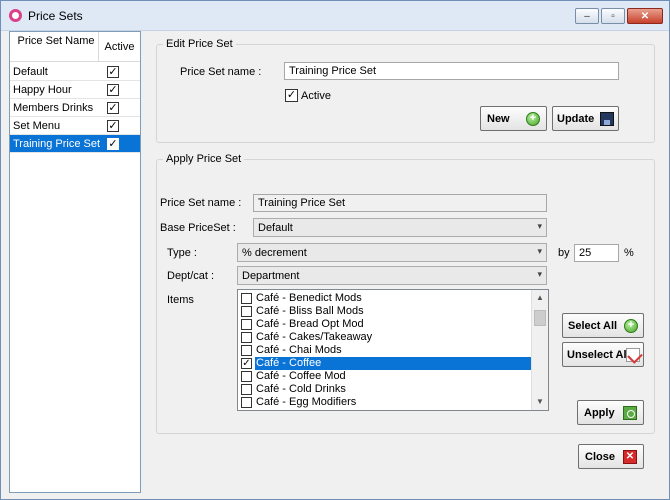 This screenshot has width=670, height=500. I want to click on list-item: Café - Bread Opt Mod, so click(385, 324).